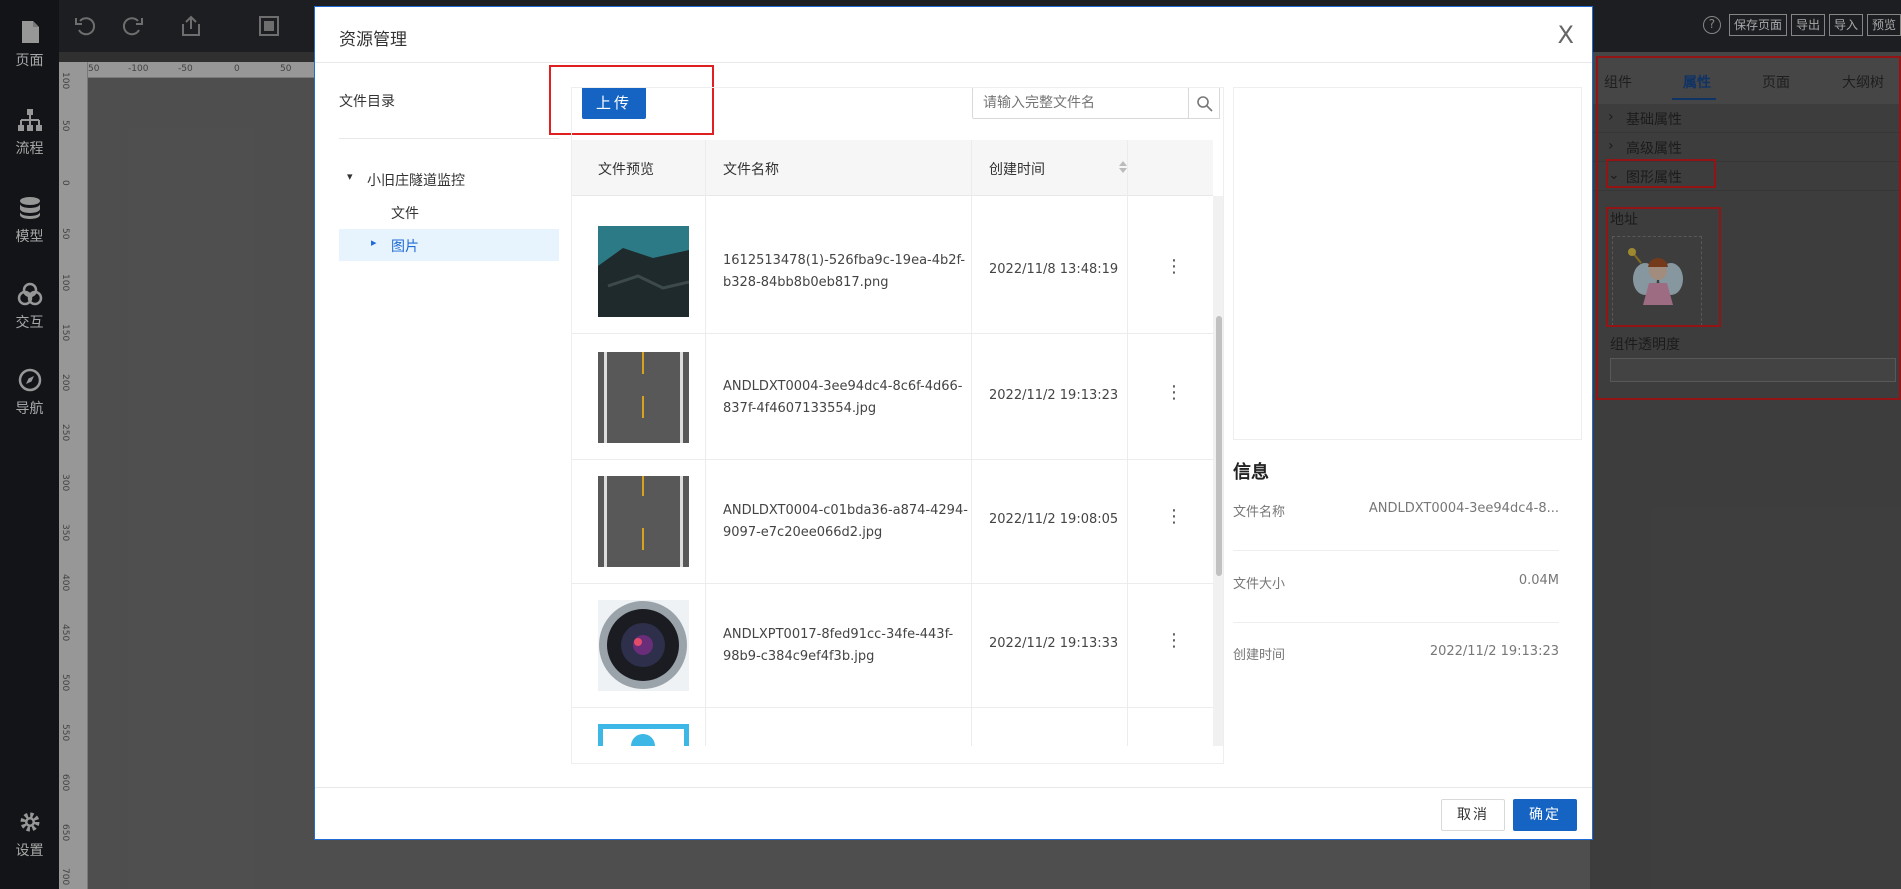  What do you see at coordinates (1054, 269) in the screenshot?
I see `file-created-time: 2022/11/8 13:48:19` at bounding box center [1054, 269].